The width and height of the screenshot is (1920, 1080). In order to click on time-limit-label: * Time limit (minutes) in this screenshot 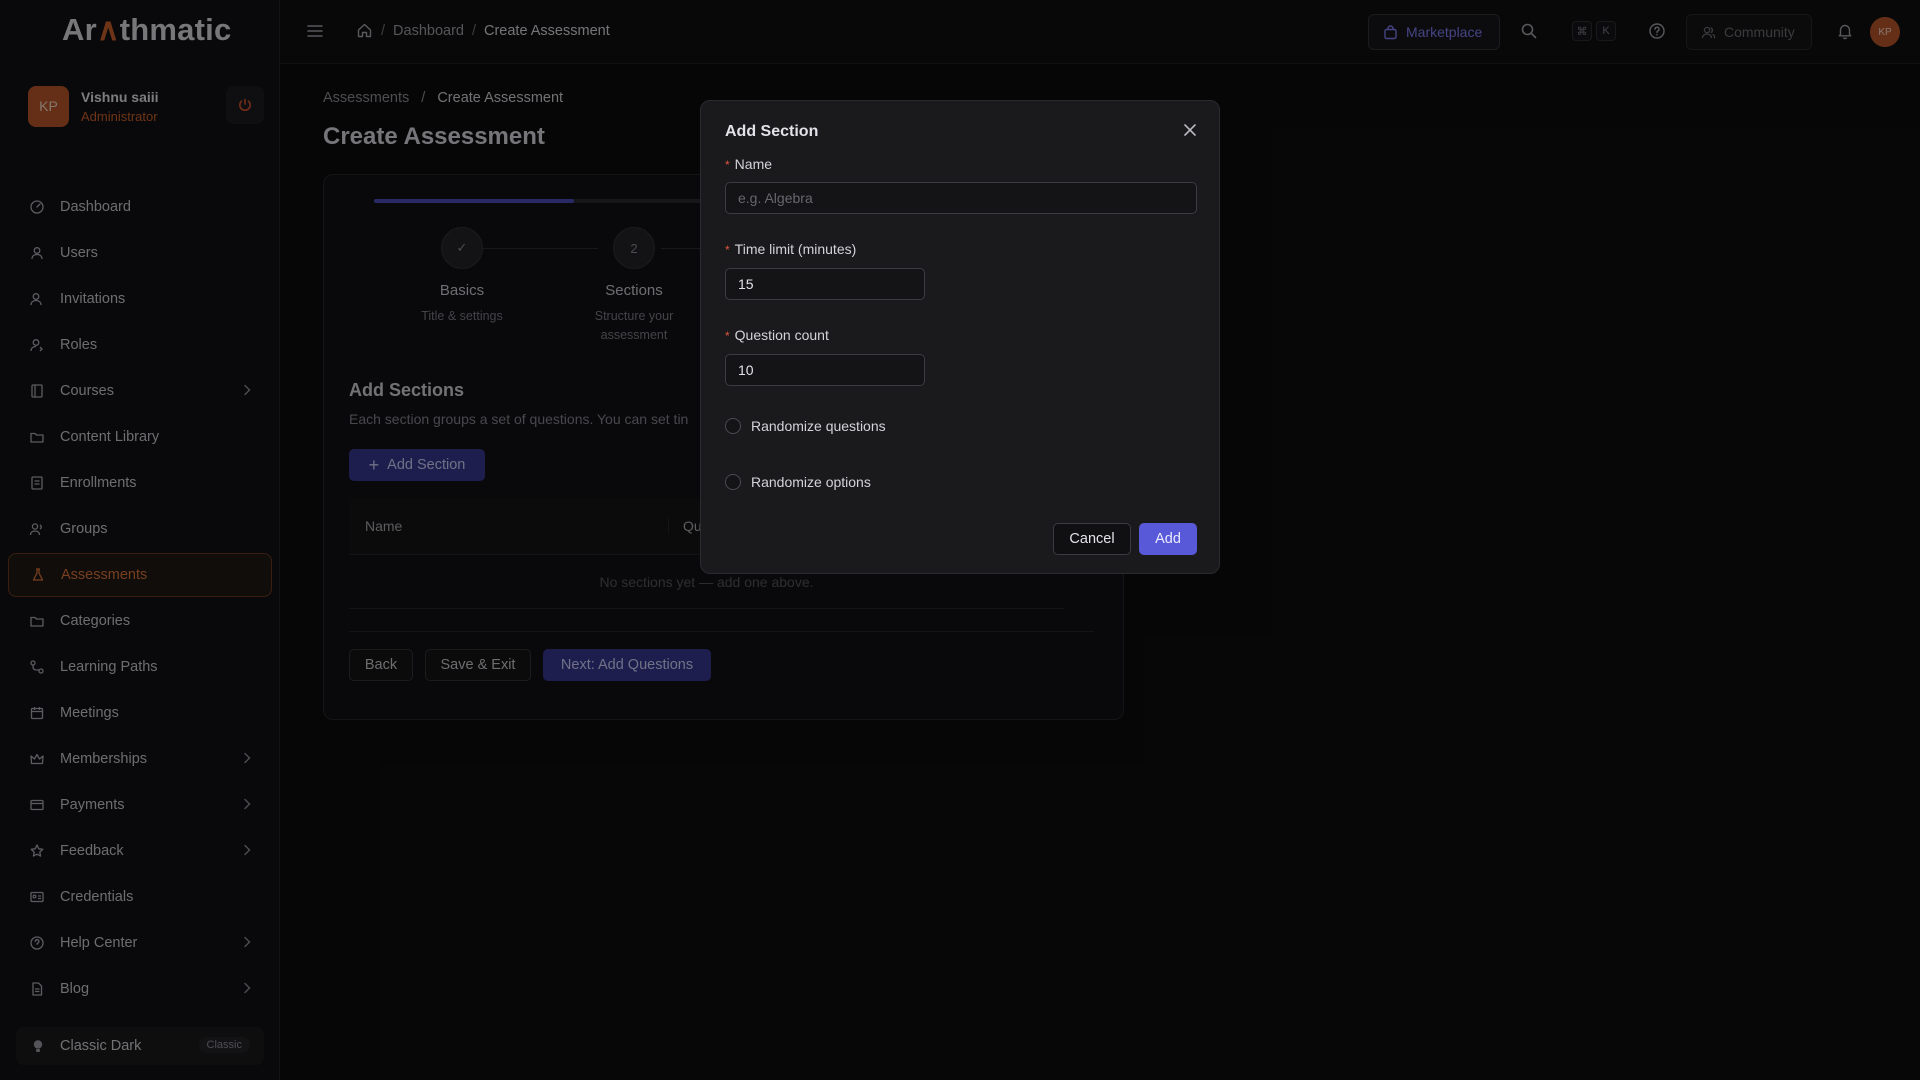, I will do `click(790, 249)`.